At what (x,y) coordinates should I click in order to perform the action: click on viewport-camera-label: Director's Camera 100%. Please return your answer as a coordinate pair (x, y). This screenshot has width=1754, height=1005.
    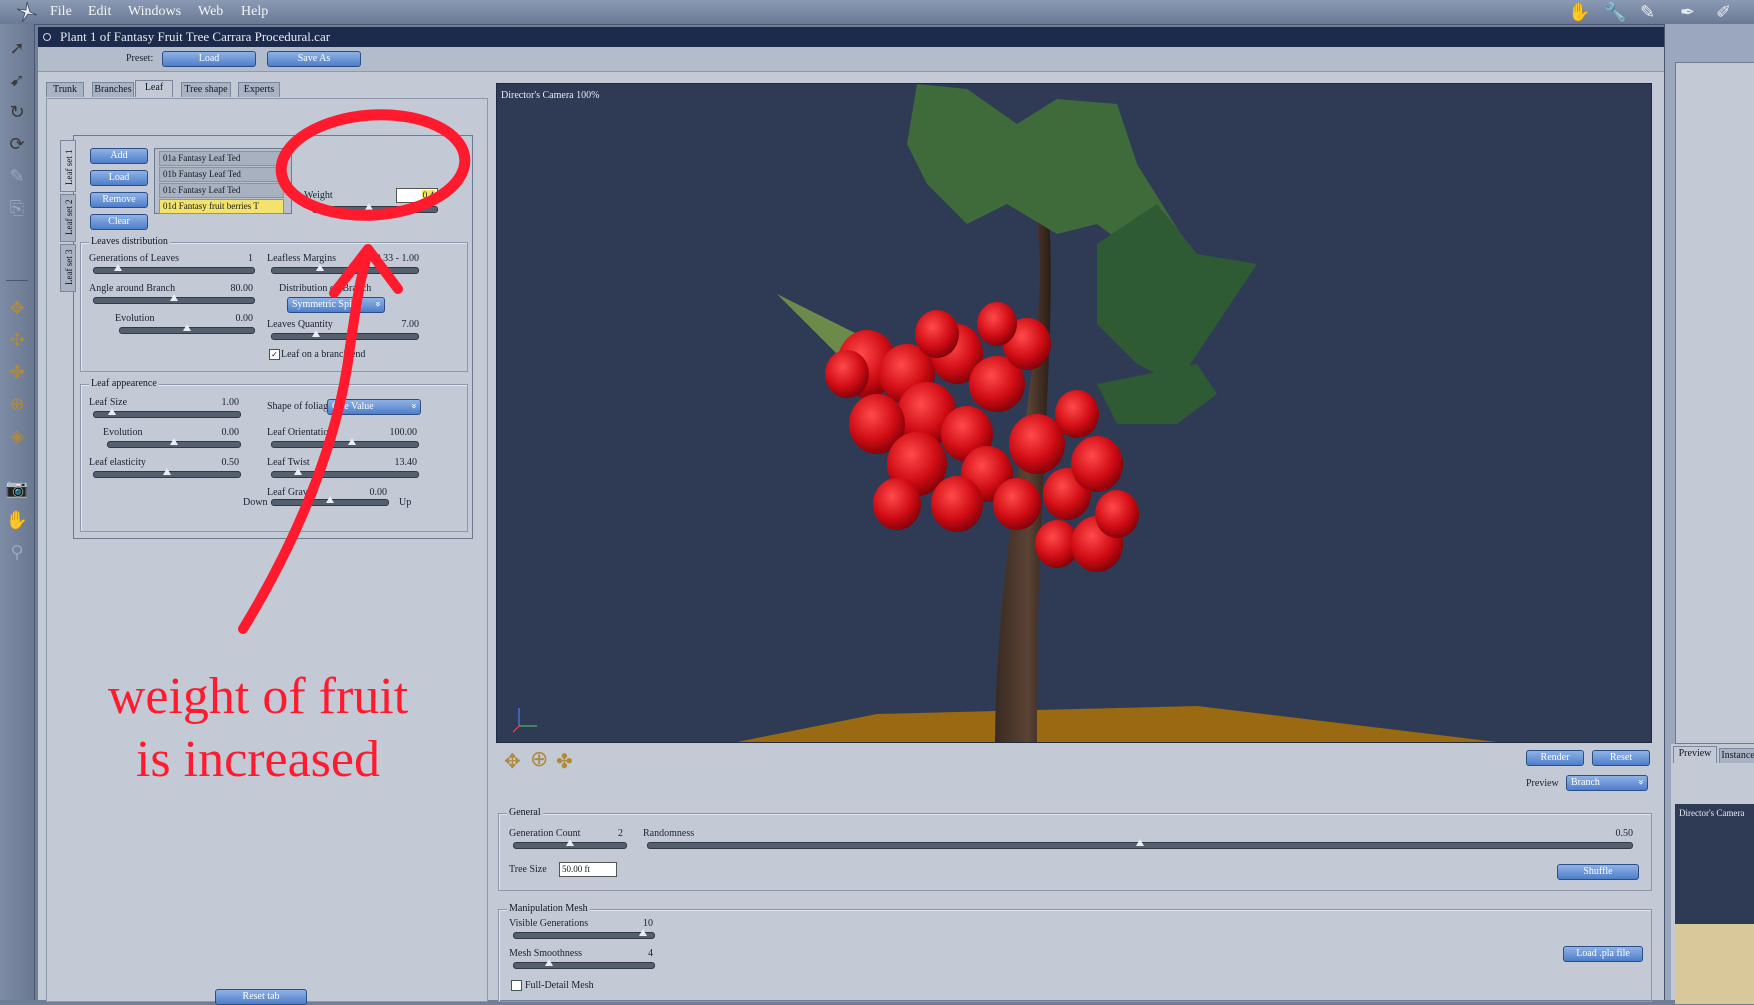
    Looking at the image, I should click on (550, 95).